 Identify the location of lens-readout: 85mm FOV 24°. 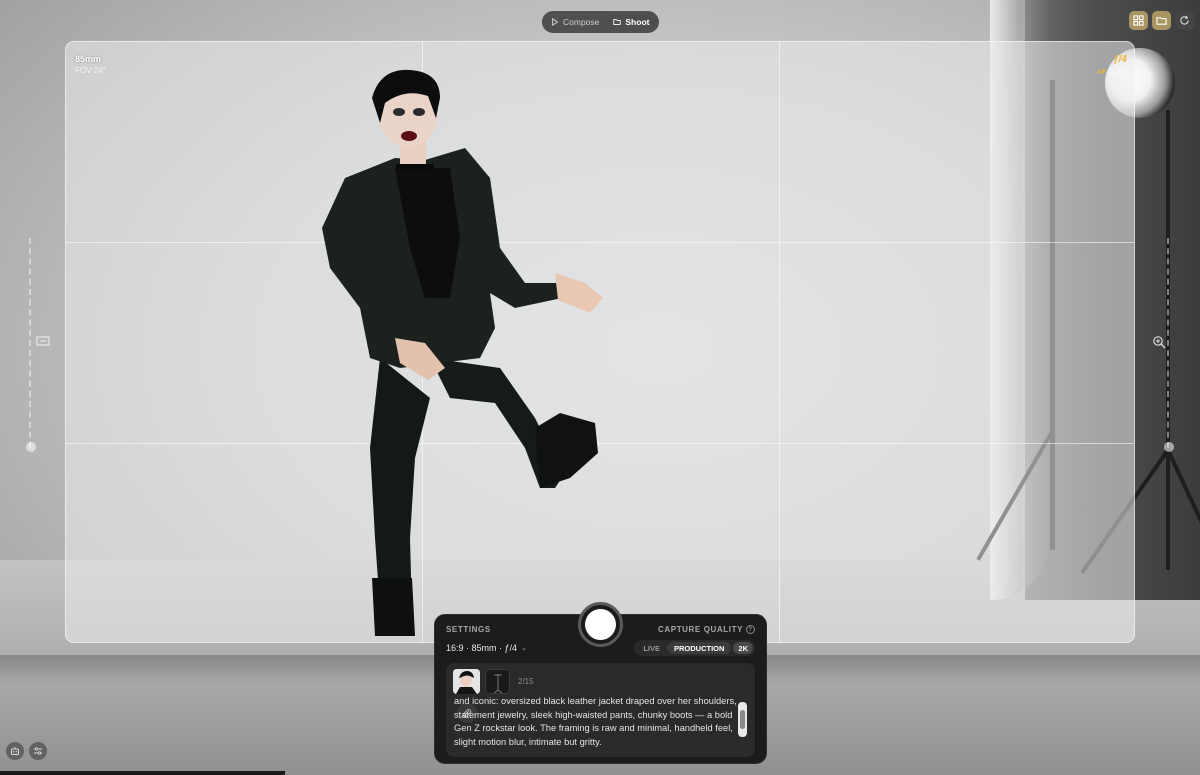
(90, 64).